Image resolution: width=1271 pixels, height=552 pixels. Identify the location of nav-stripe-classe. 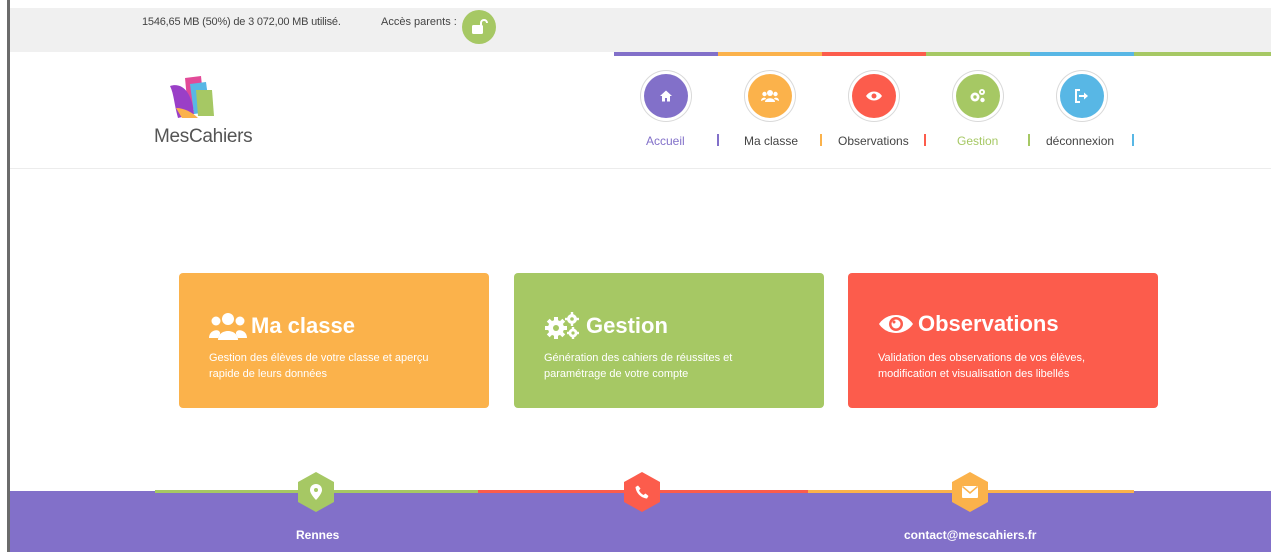
(770, 54).